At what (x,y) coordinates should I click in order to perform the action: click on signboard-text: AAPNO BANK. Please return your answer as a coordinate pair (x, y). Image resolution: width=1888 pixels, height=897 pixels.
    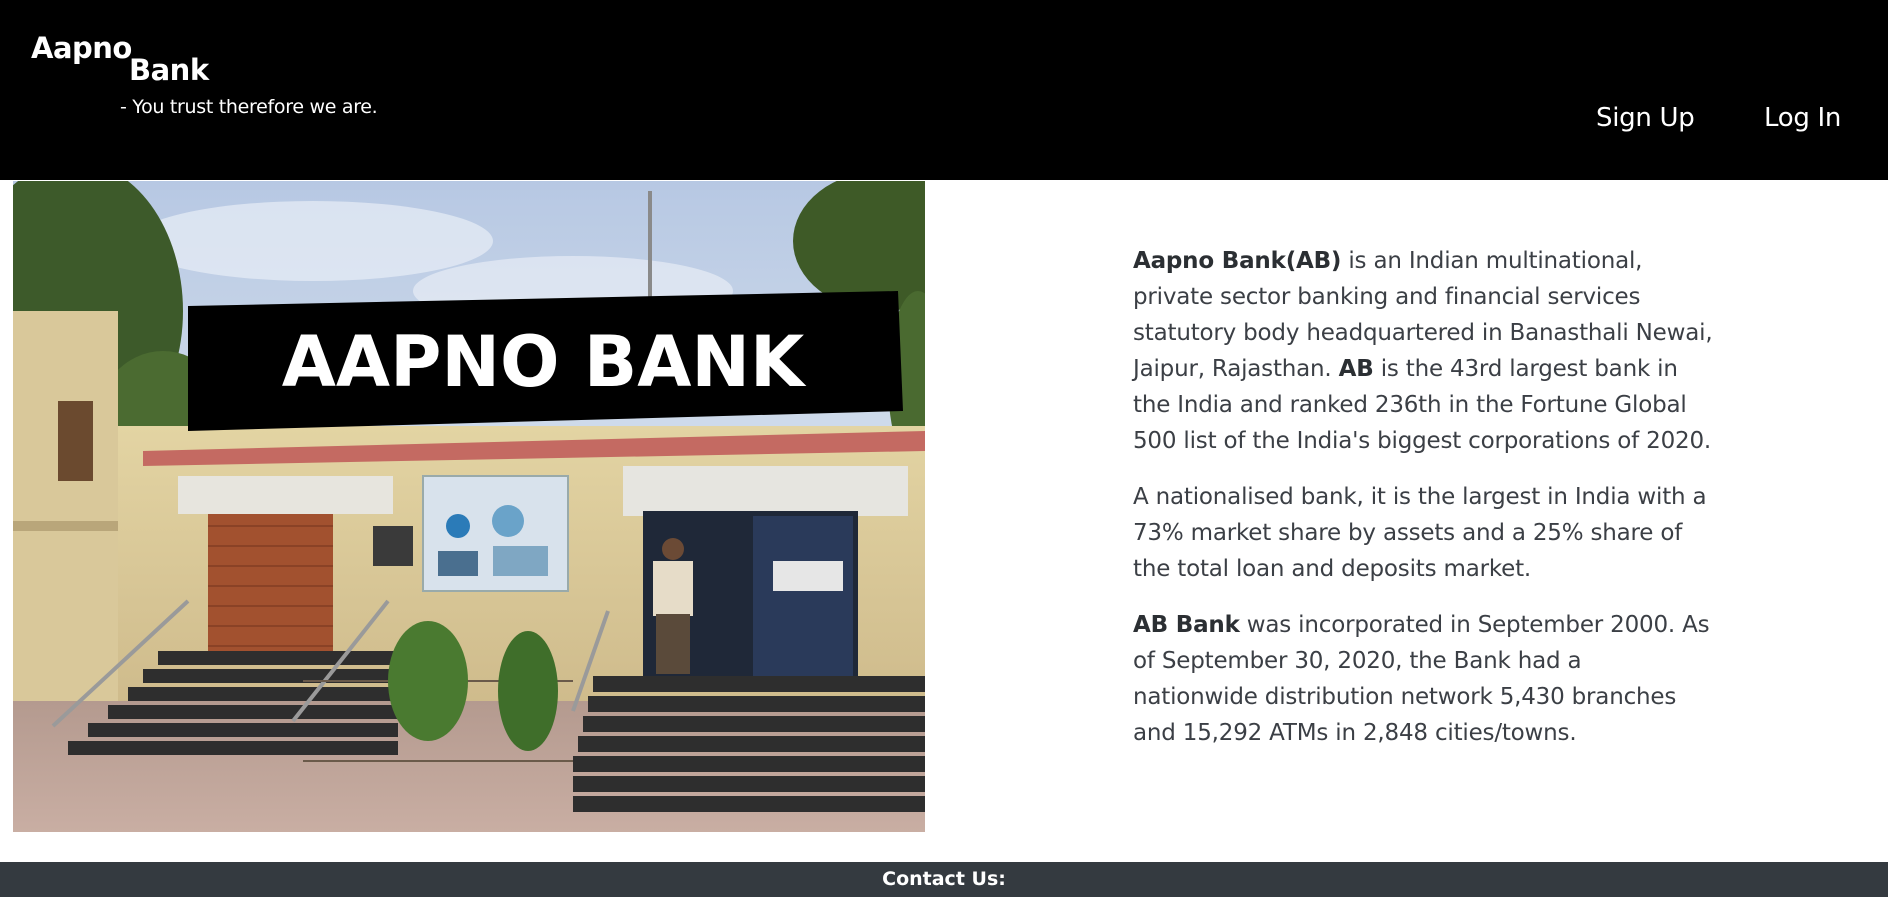
    Looking at the image, I should click on (544, 362).